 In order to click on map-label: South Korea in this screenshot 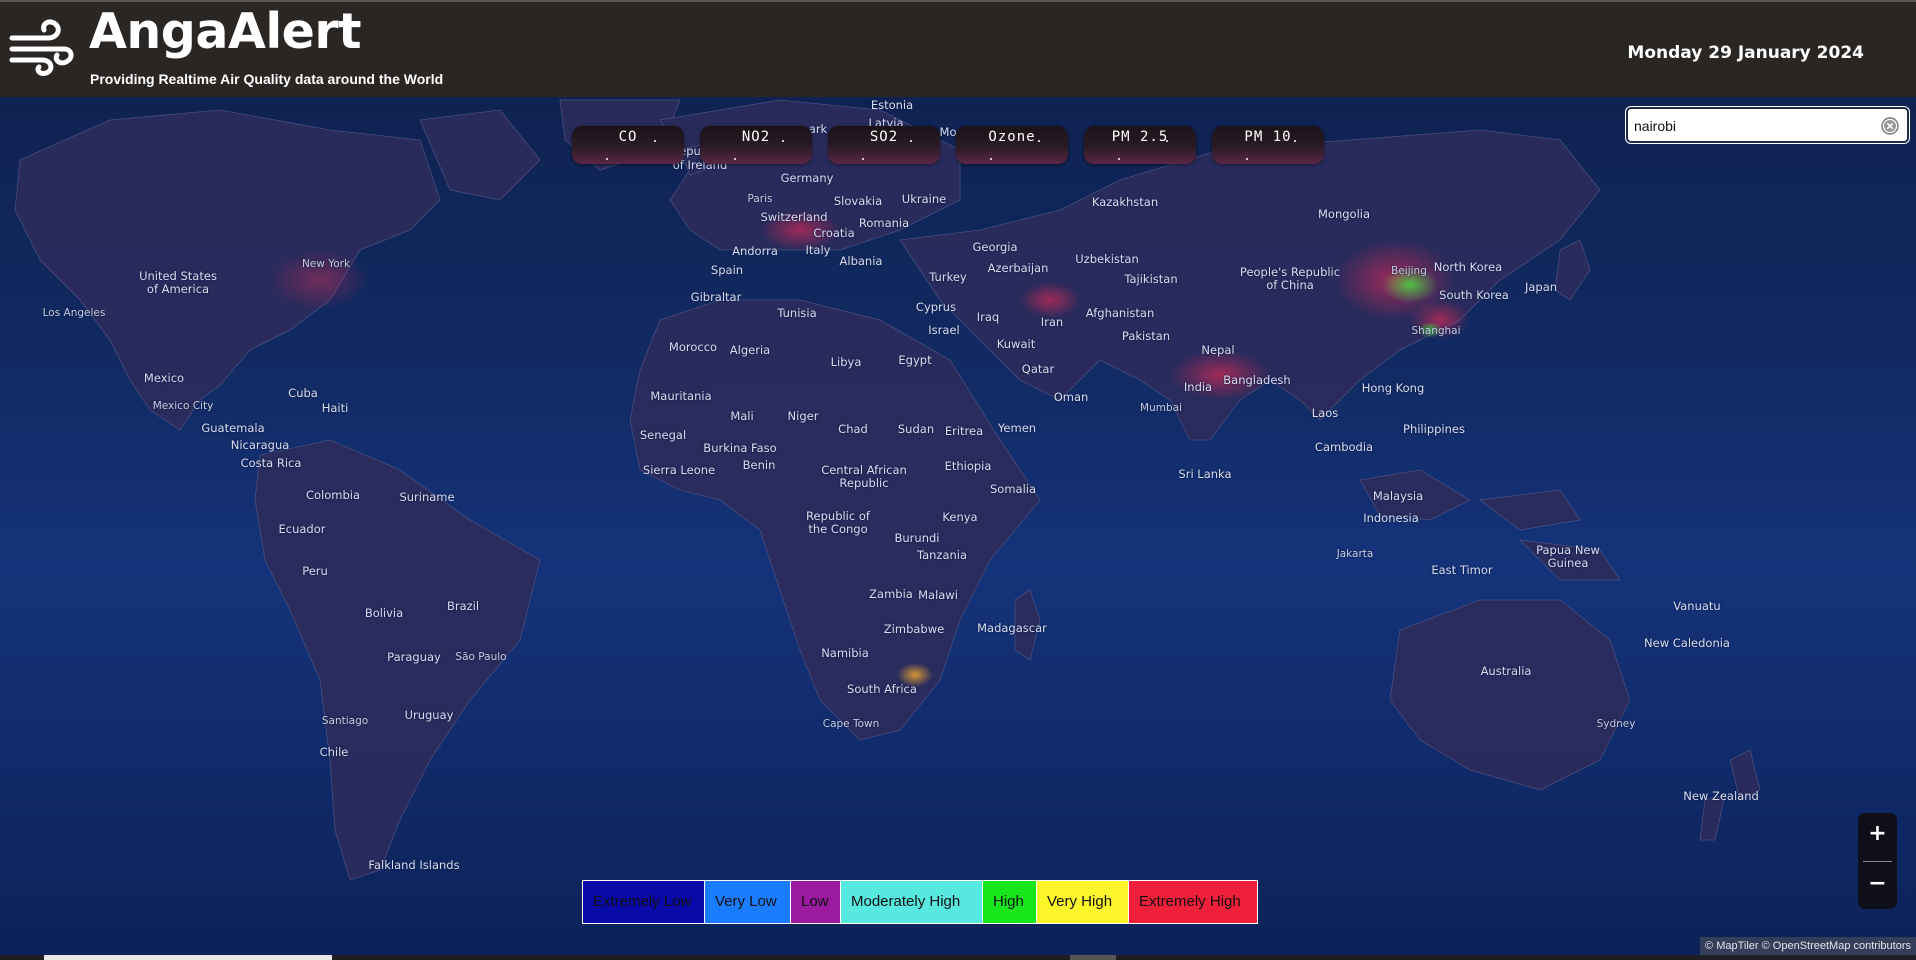, I will do `click(1474, 295)`.